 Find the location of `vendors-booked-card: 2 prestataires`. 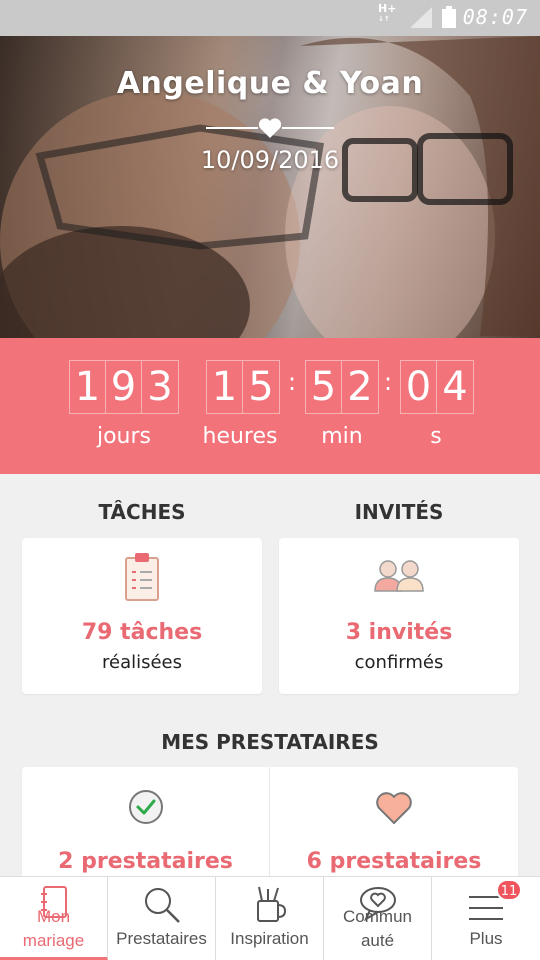

vendors-booked-card: 2 prestataires is located at coordinates (145, 827).